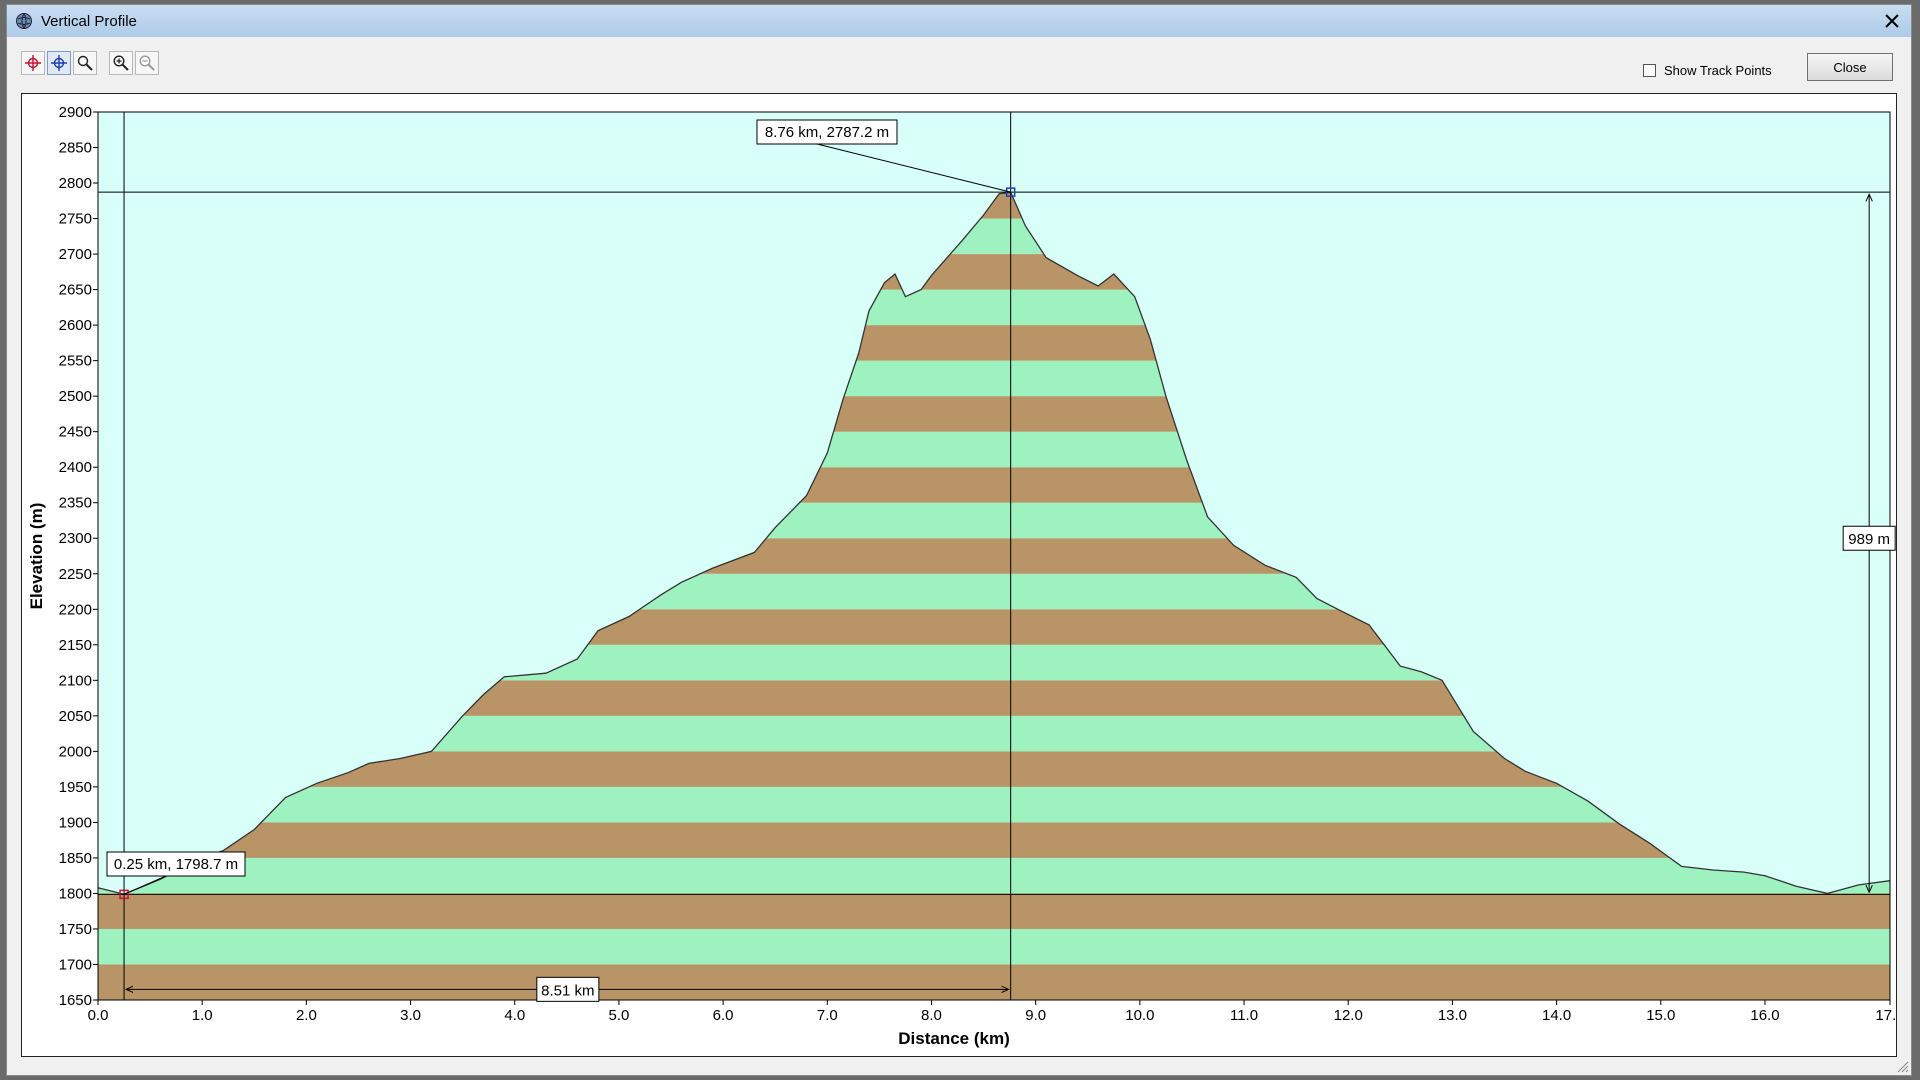  What do you see at coordinates (75, 325) in the screenshot?
I see `y-tick-label: 2600` at bounding box center [75, 325].